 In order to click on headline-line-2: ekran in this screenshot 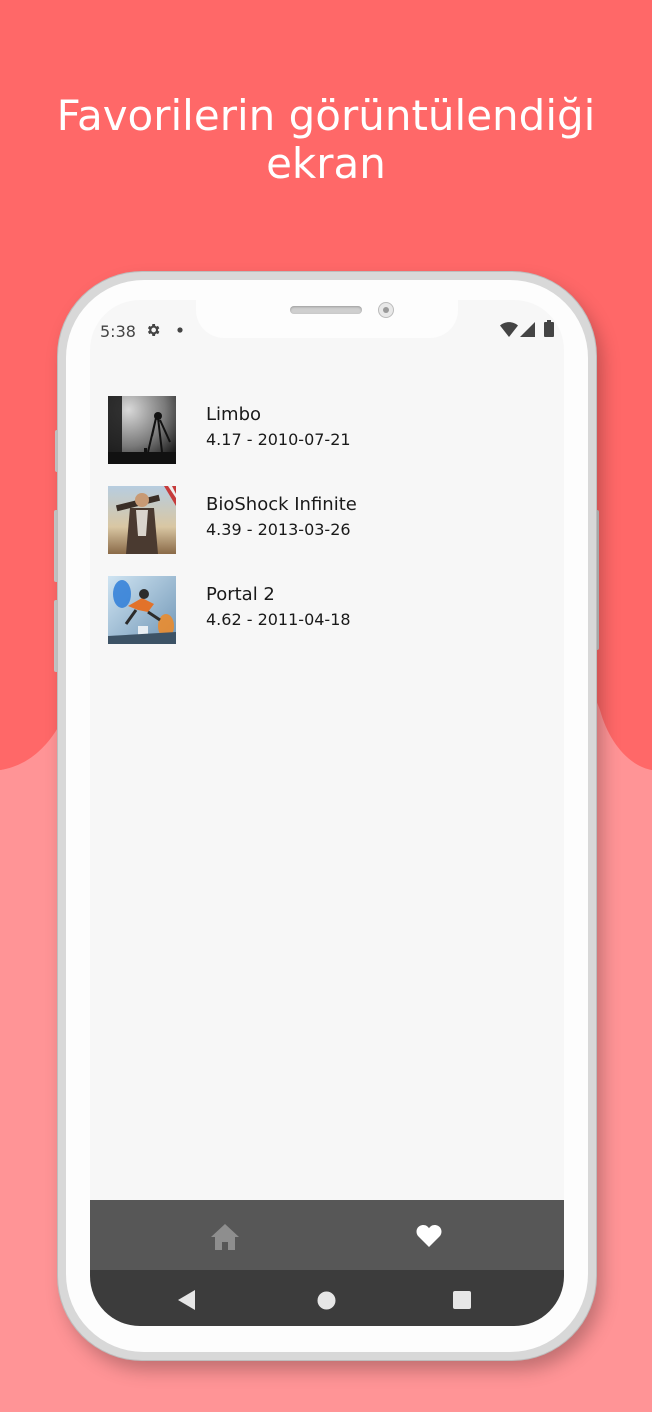, I will do `click(326, 163)`.